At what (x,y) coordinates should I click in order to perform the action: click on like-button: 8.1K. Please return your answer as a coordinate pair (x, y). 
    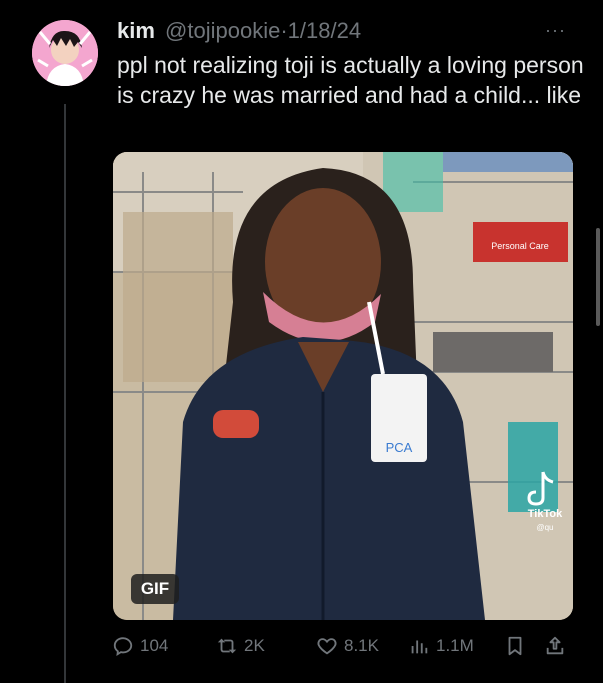
    Looking at the image, I should click on (347, 646).